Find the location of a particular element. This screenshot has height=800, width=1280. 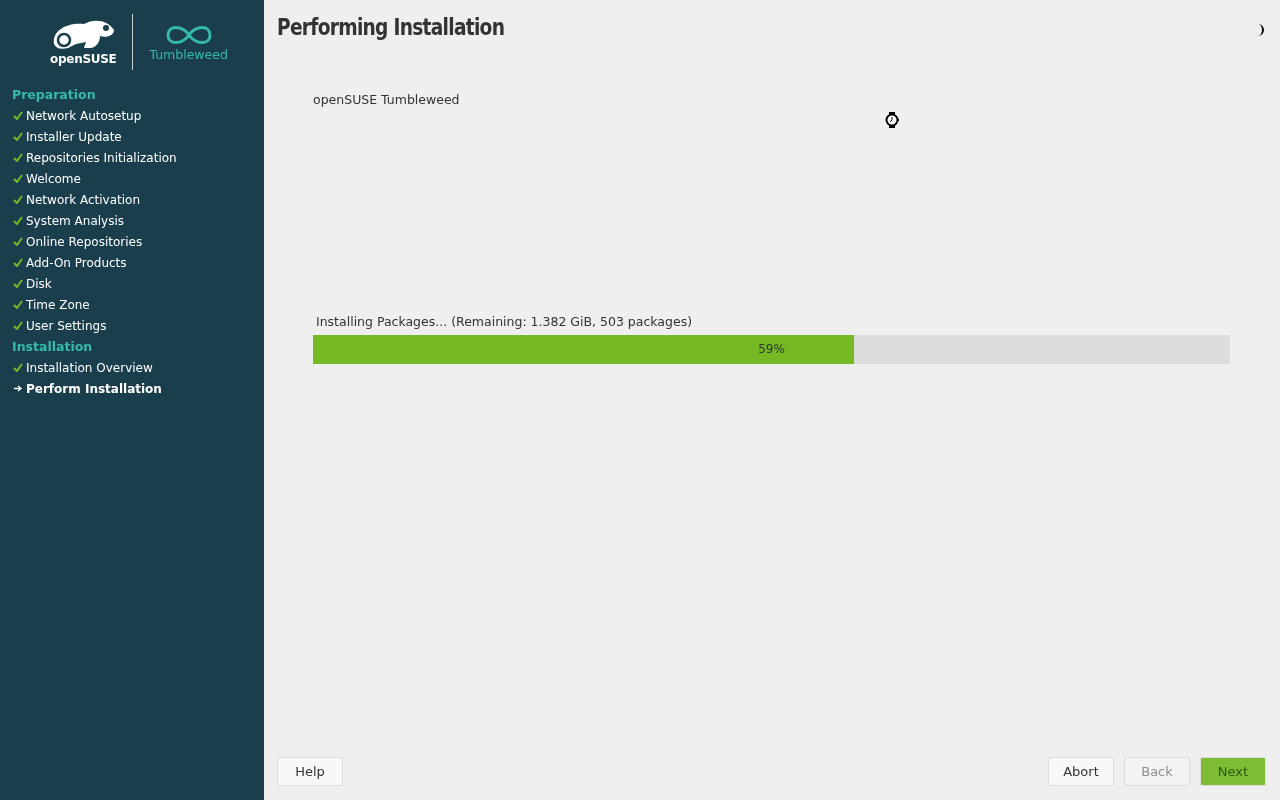

step-item: Network Autosetup is located at coordinates (84, 115).